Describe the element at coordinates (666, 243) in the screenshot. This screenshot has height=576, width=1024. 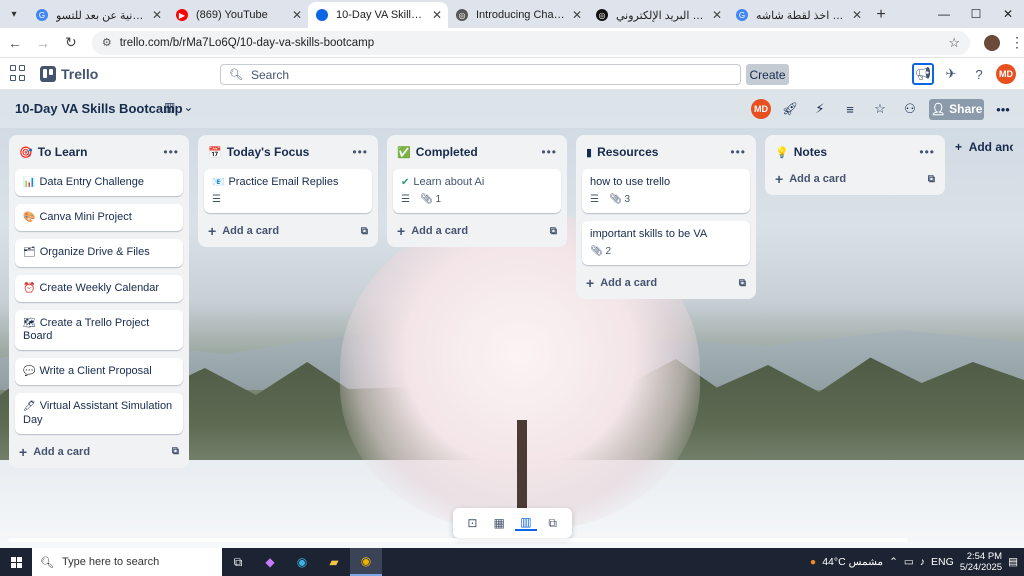
I see `card: important skills to be VA 📎︎ 2` at that location.